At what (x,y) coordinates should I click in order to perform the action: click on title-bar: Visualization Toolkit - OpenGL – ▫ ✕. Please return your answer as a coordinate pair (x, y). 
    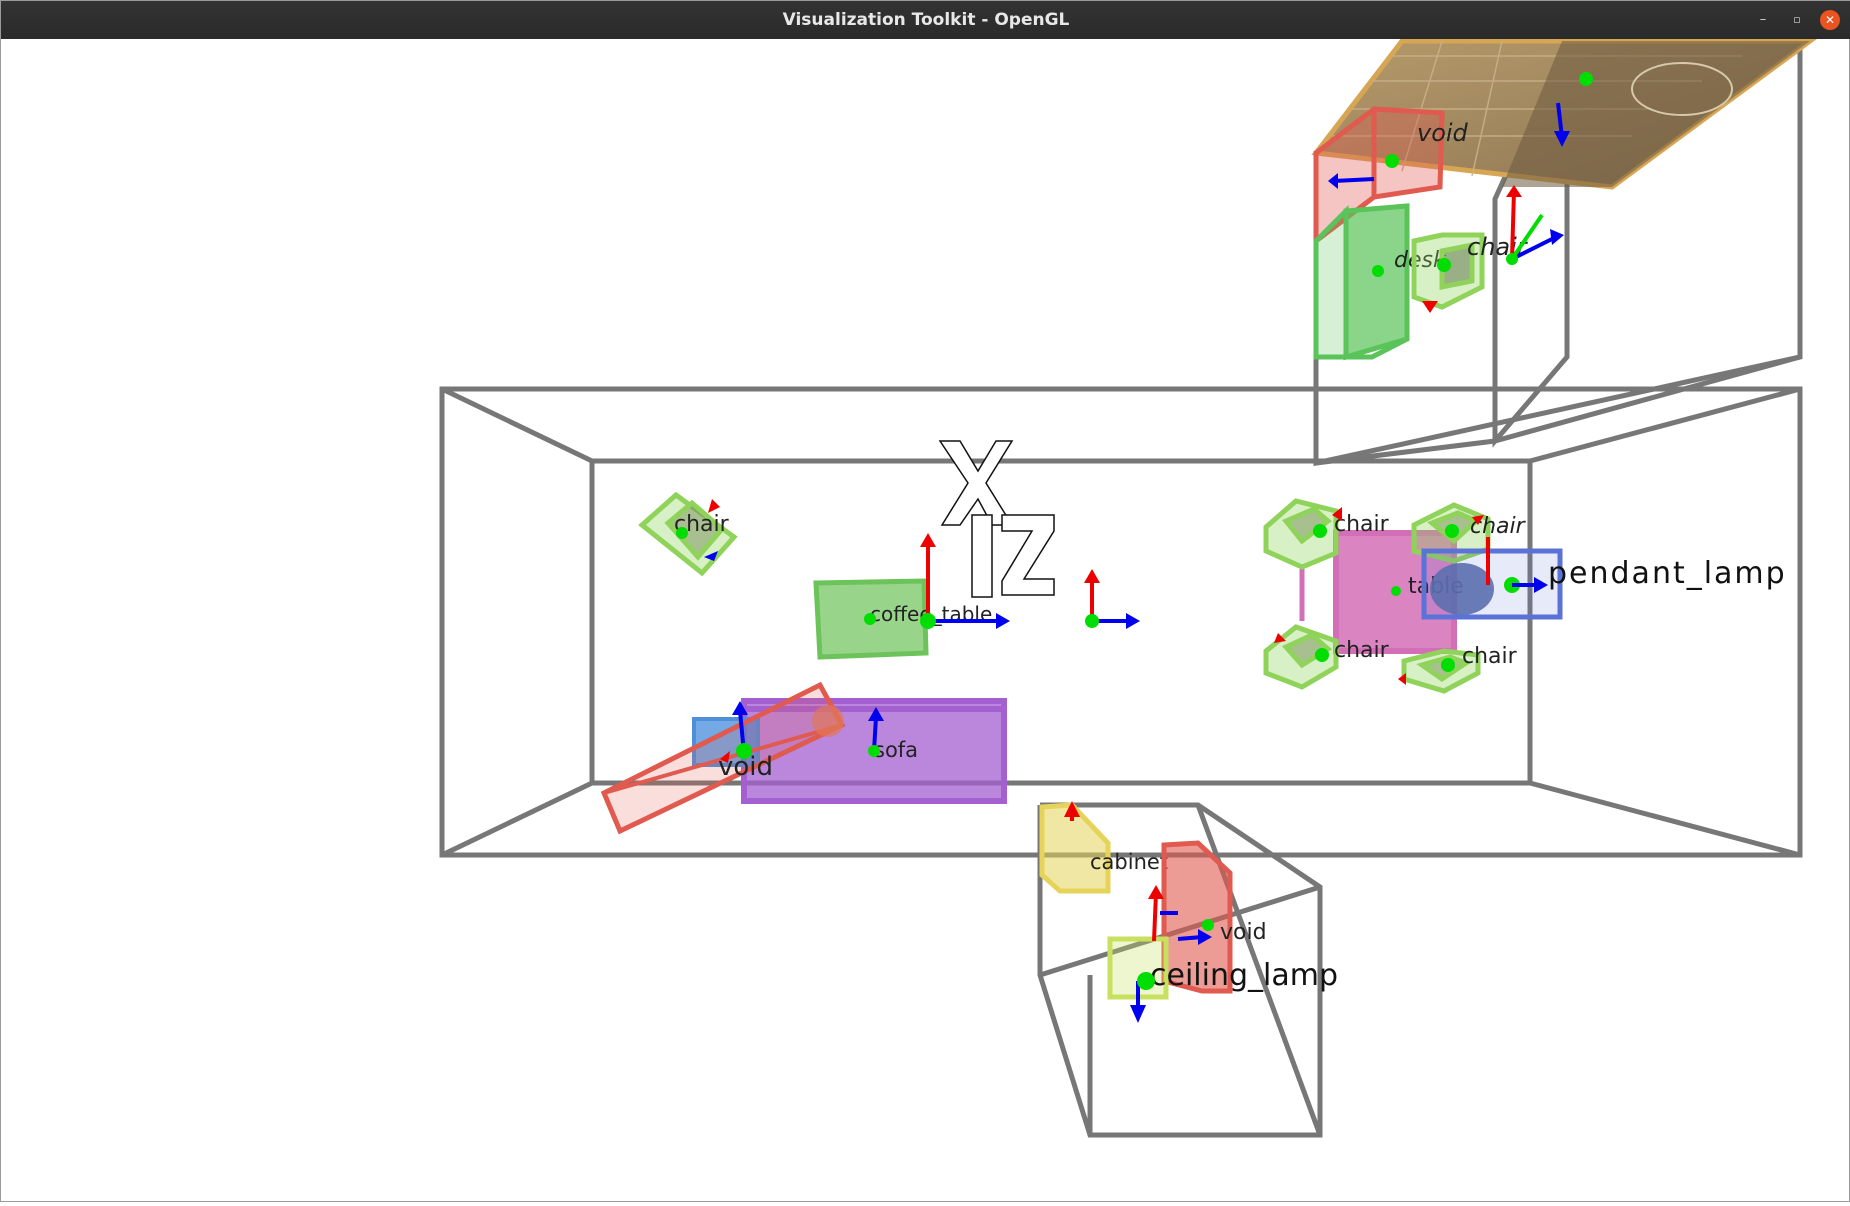
    Looking at the image, I should click on (925, 20).